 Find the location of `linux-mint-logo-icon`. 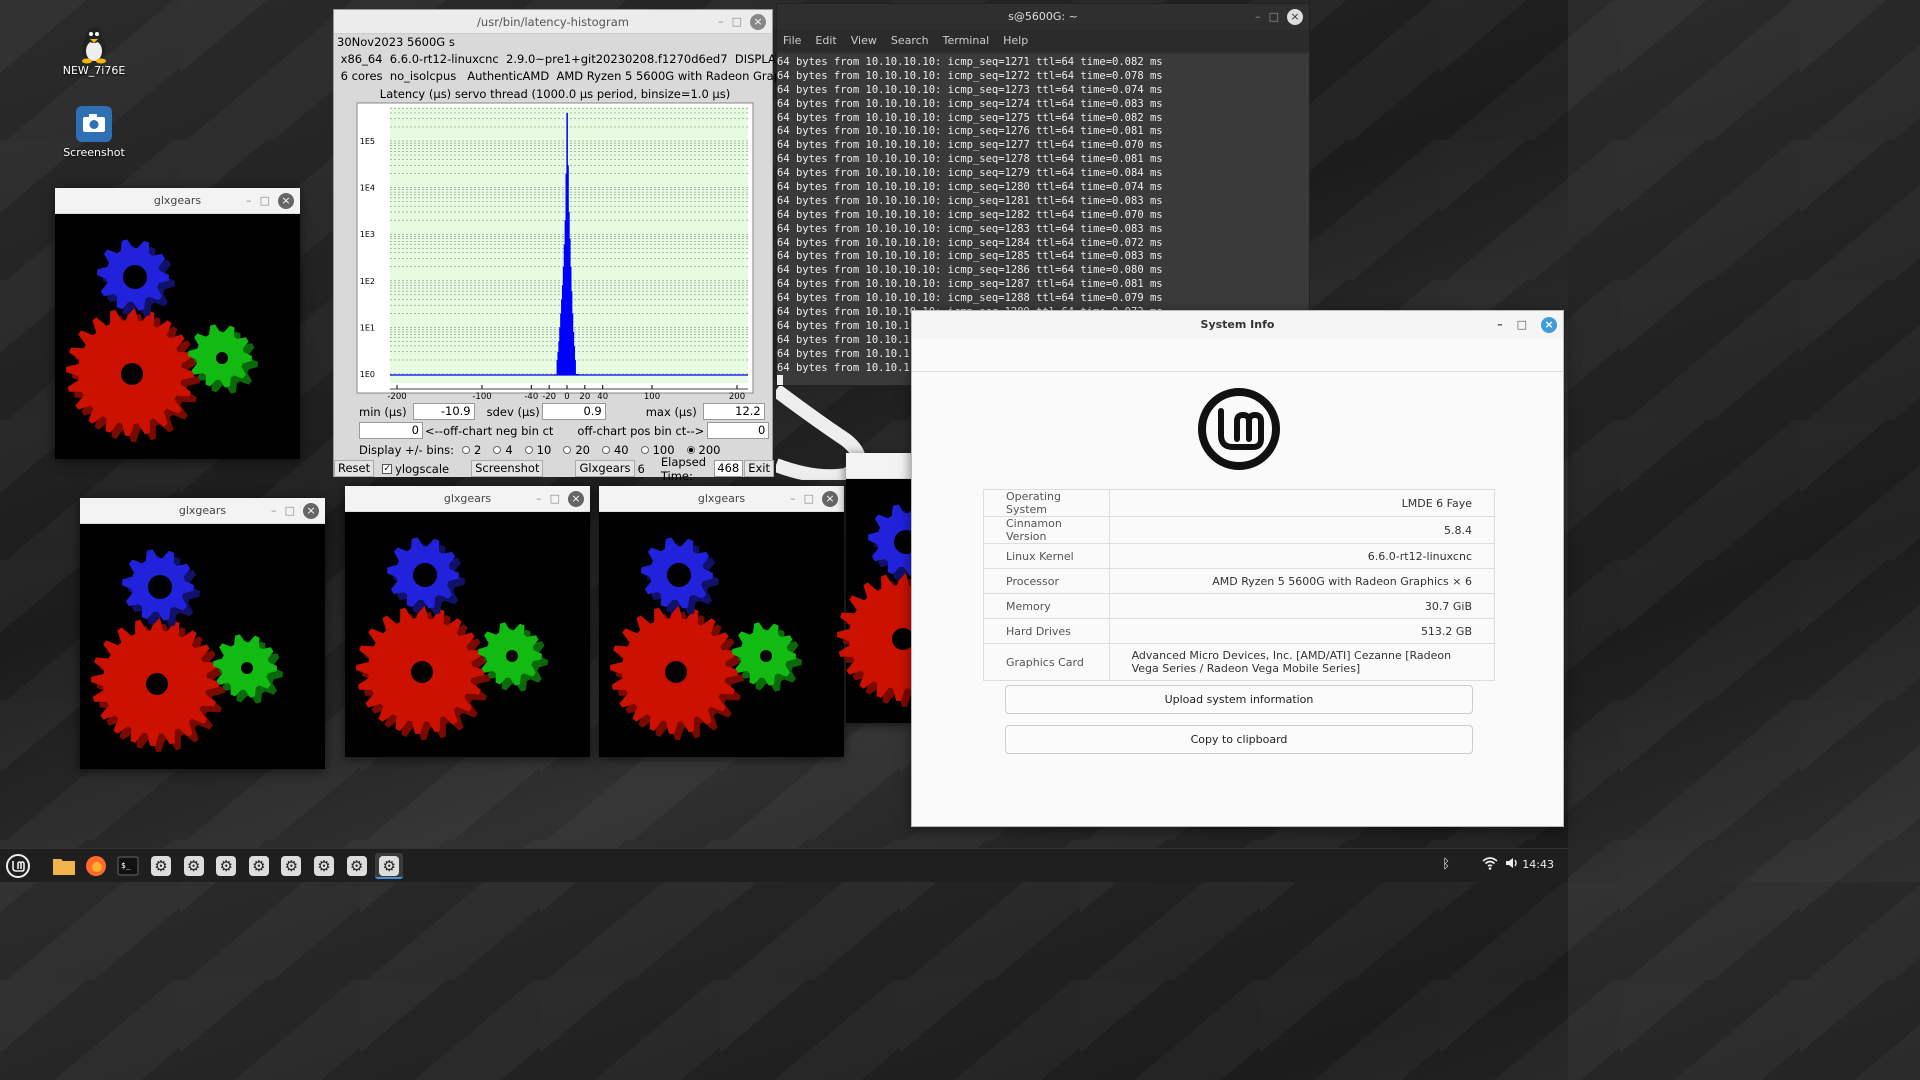

linux-mint-logo-icon is located at coordinates (1239, 429).